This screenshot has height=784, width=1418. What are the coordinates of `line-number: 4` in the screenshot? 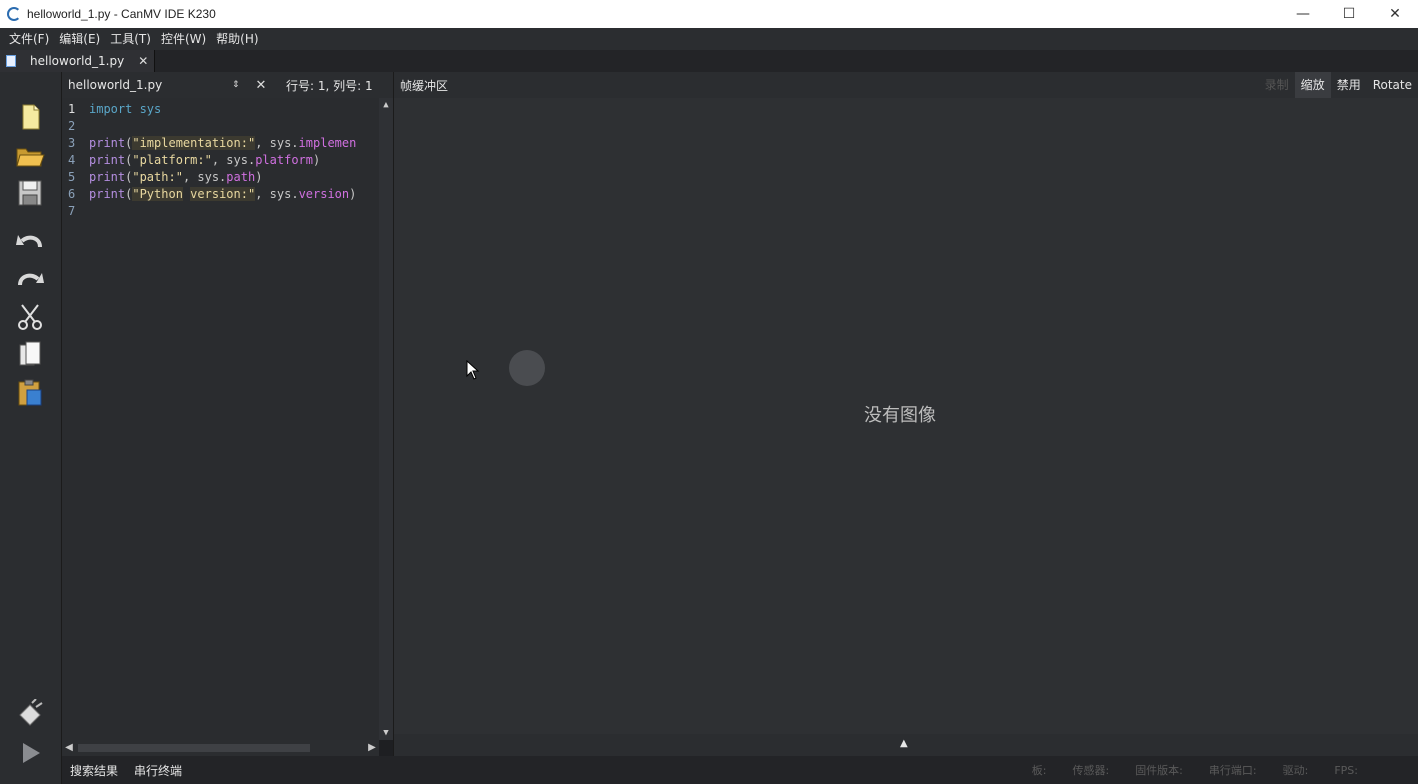 It's located at (72, 160).